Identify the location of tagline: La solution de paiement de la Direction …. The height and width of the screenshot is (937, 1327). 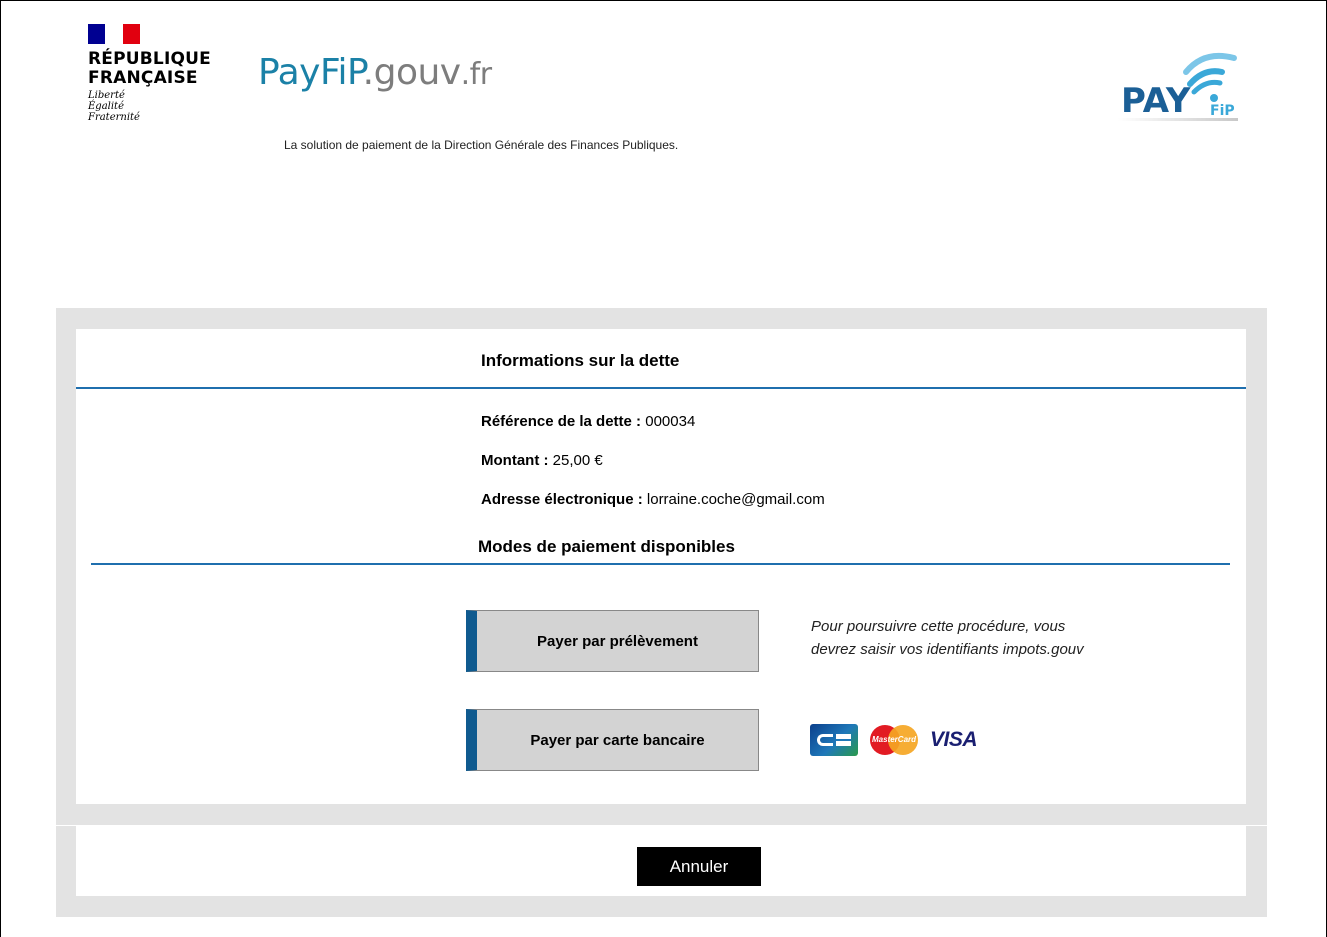
(481, 145).